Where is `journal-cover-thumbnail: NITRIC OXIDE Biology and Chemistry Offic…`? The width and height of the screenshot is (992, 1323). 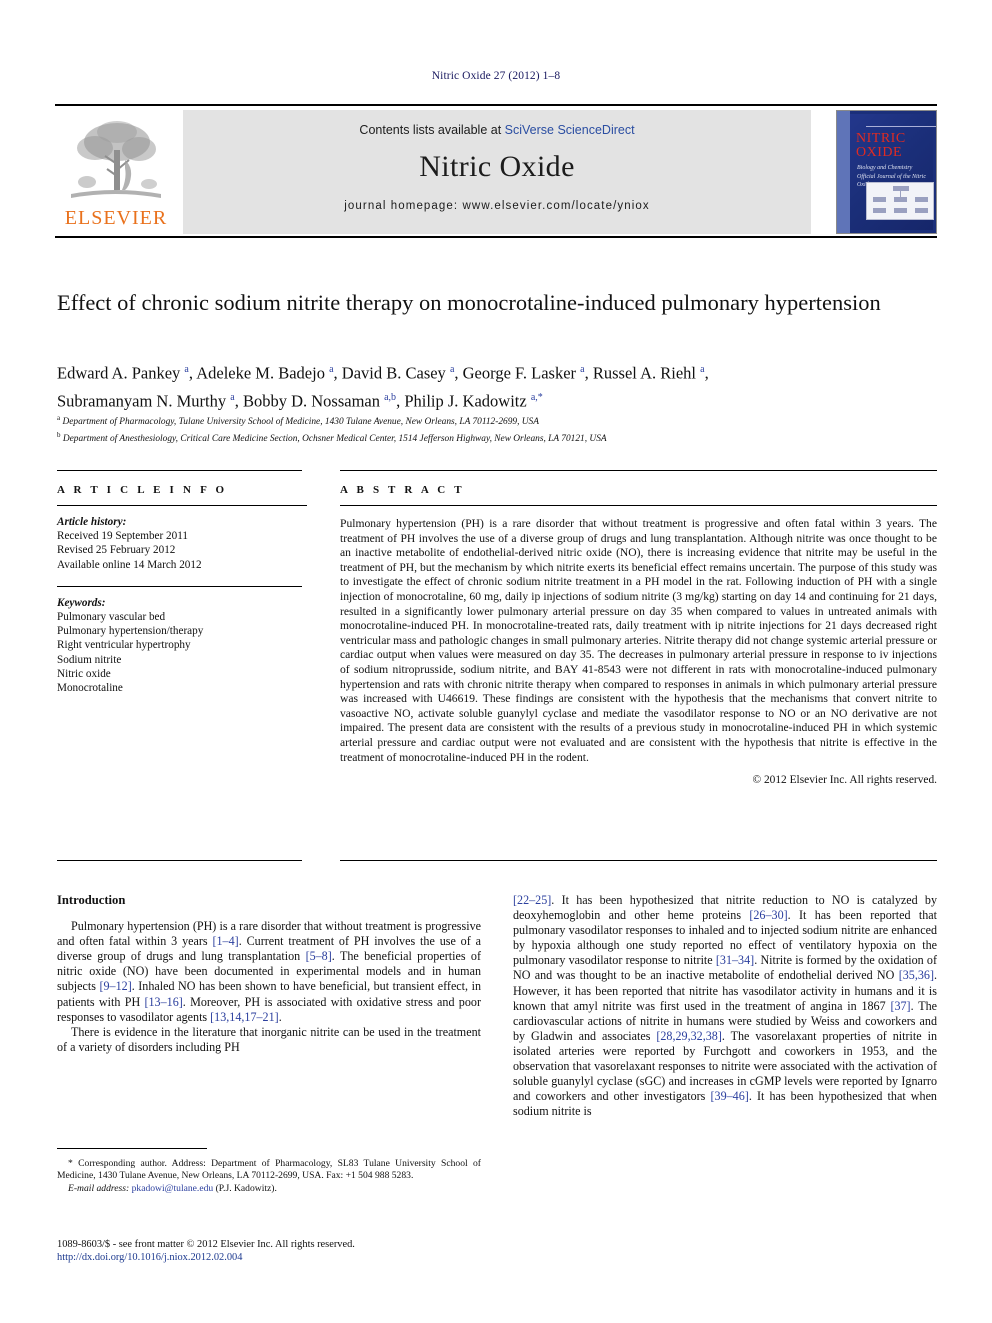 journal-cover-thumbnail: NITRIC OXIDE Biology and Chemistry Offic… is located at coordinates (886, 172).